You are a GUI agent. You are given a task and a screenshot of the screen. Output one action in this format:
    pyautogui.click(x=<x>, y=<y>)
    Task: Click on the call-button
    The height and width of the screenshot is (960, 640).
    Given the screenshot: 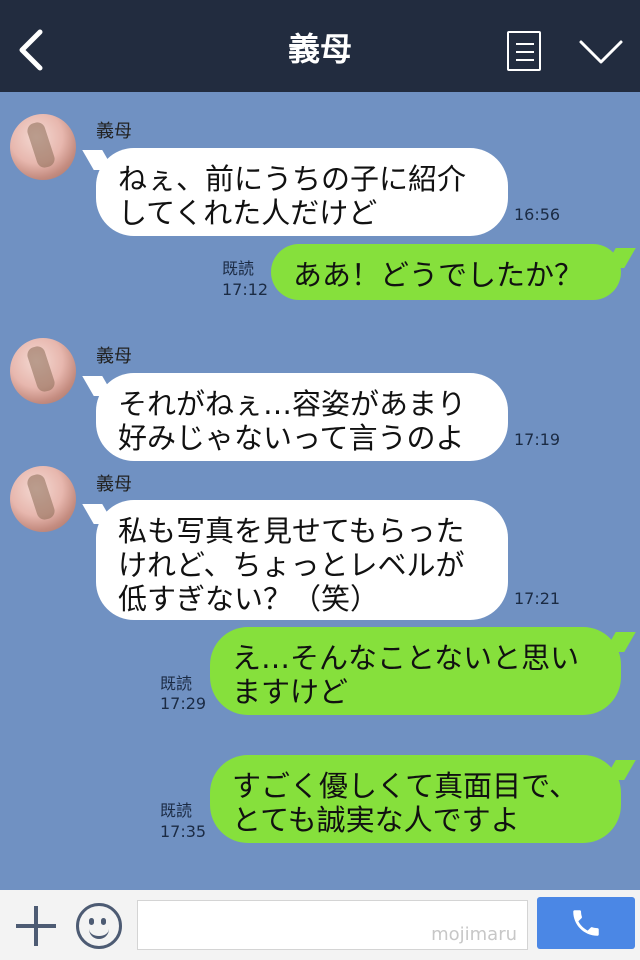 What is the action you would take?
    pyautogui.click(x=586, y=923)
    